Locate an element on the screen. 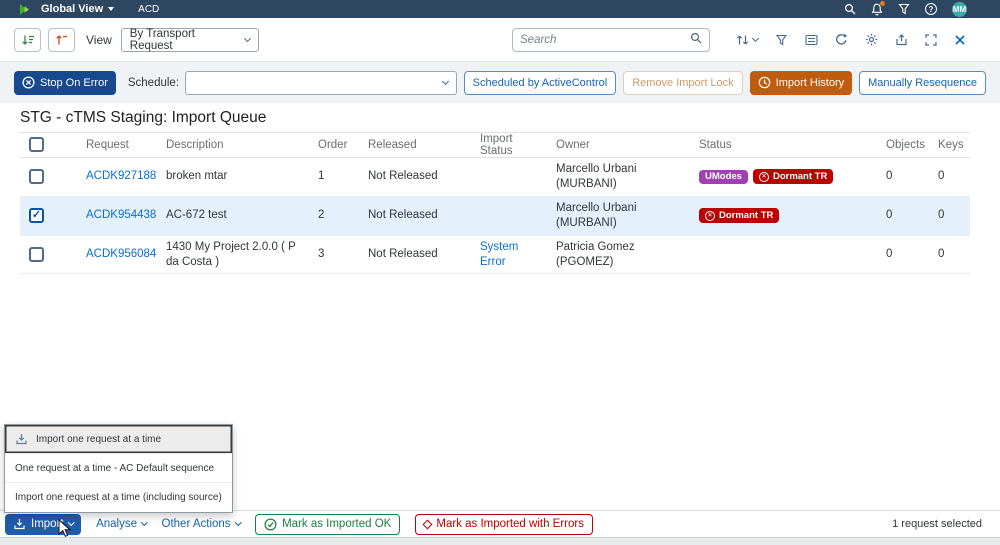  arrow-up-minus-icon is located at coordinates (61, 39).